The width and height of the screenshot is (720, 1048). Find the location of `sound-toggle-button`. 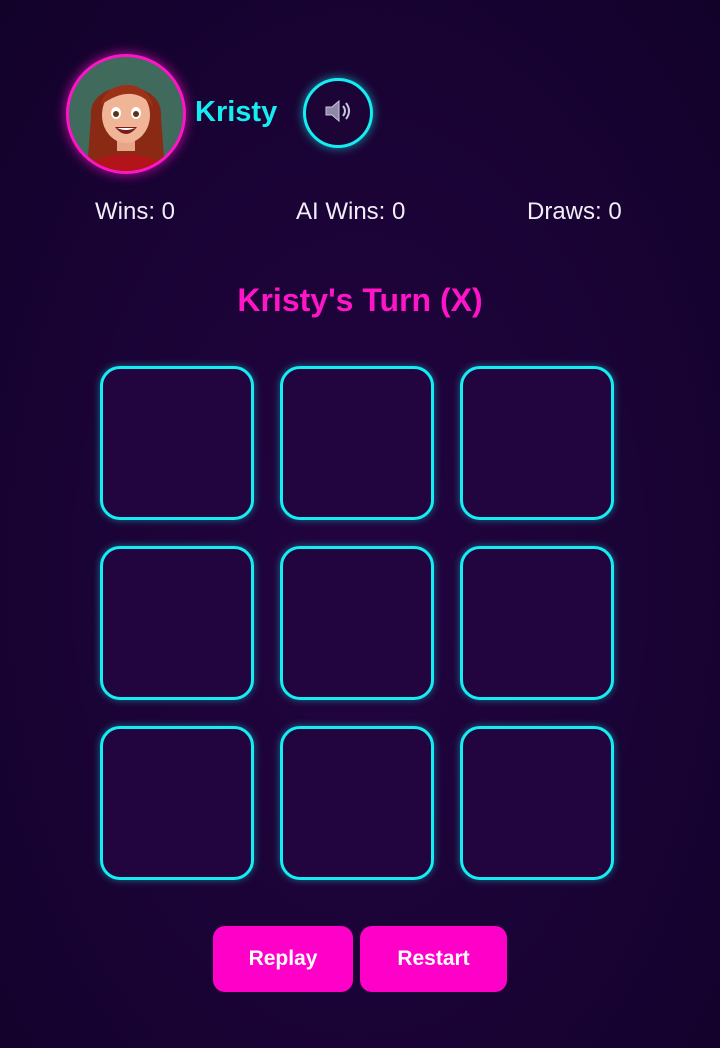

sound-toggle-button is located at coordinates (338, 113).